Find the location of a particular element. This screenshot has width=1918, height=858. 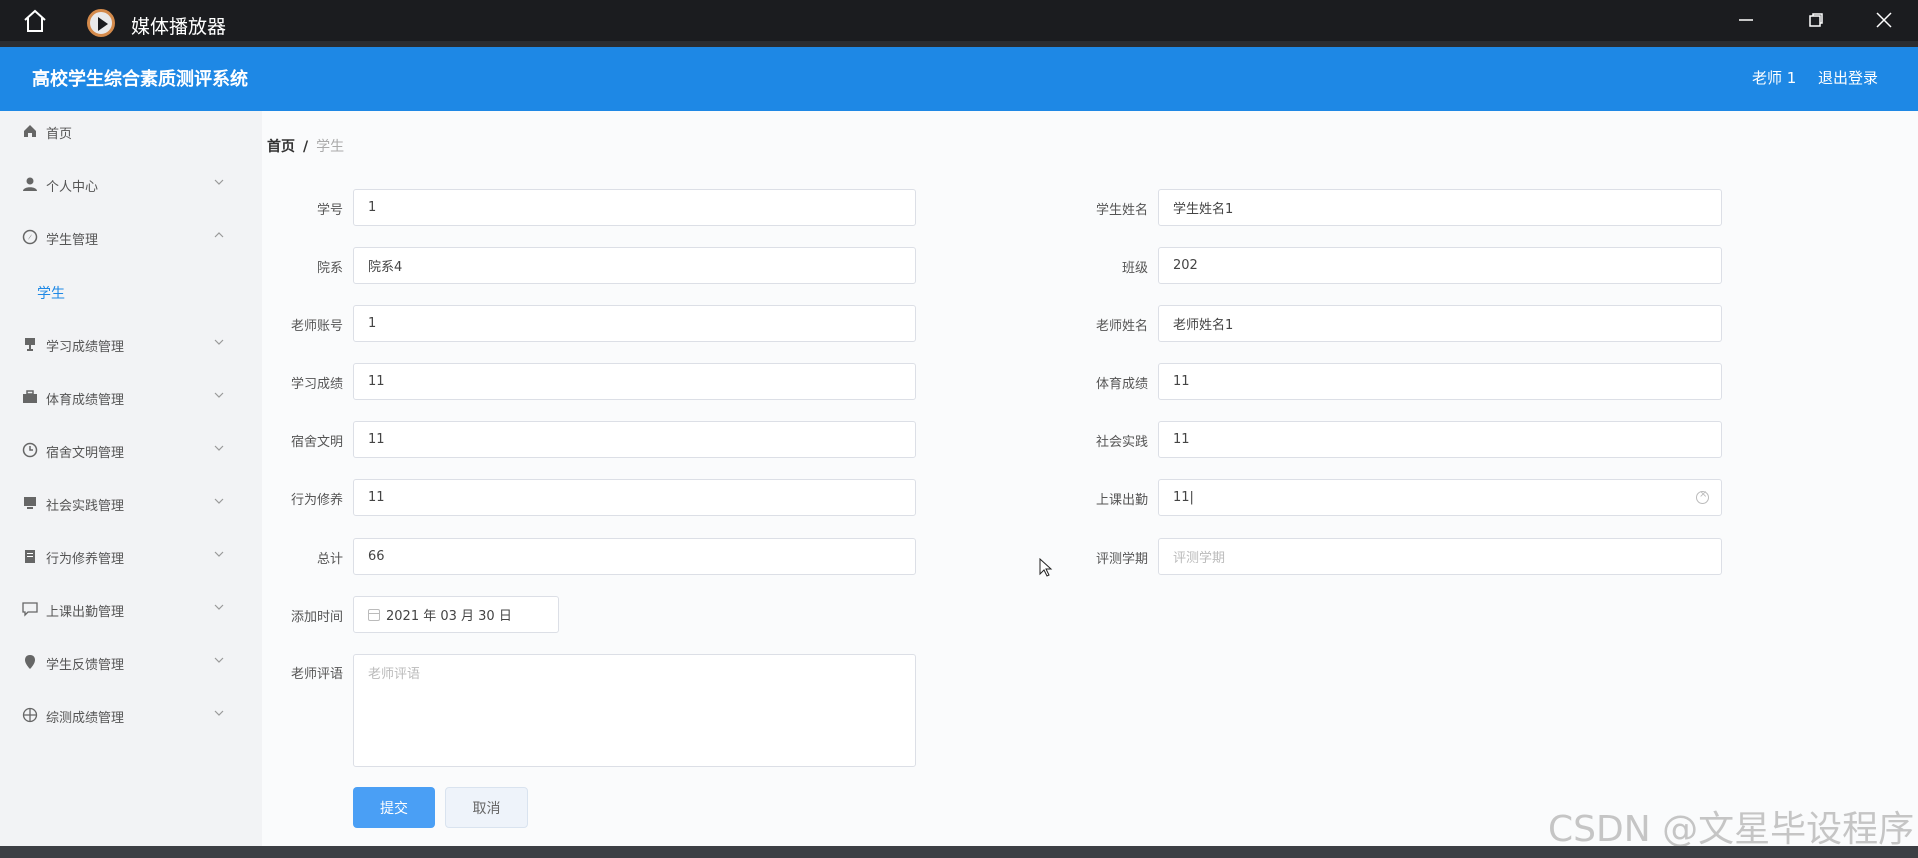

cancel-button: 取消 is located at coordinates (486, 807).